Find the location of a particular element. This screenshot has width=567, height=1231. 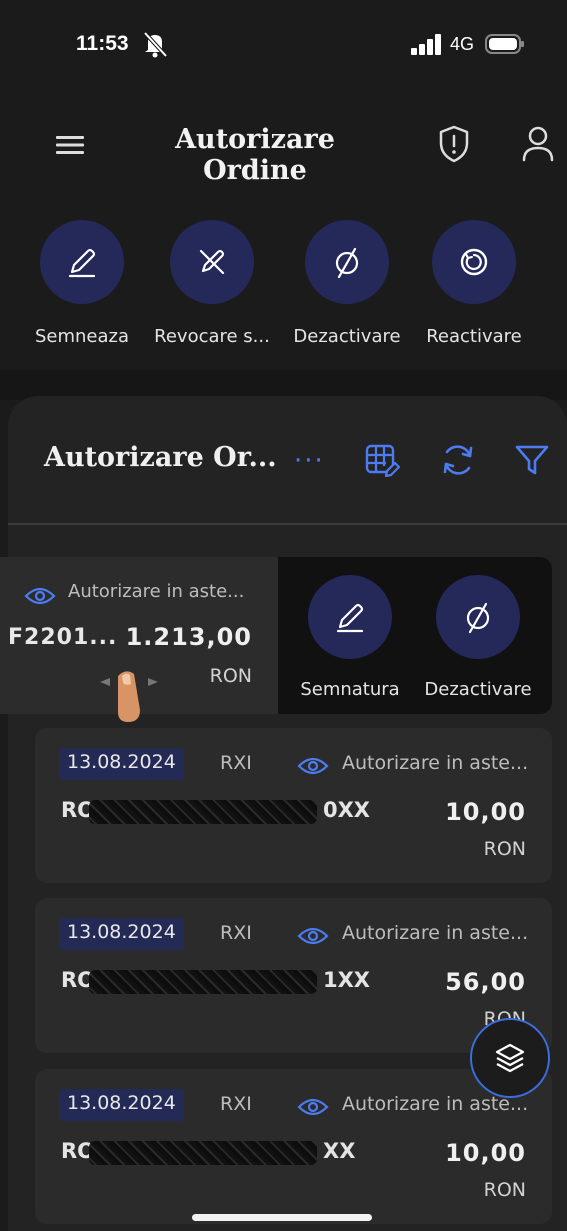

action-dezactivare: Dezactivare is located at coordinates (347, 283).